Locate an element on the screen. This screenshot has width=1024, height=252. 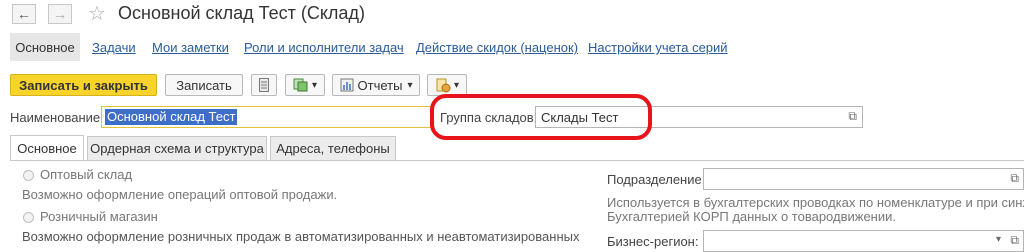
nav-tab-roles: Роли и исполнители задач is located at coordinates (324, 47).